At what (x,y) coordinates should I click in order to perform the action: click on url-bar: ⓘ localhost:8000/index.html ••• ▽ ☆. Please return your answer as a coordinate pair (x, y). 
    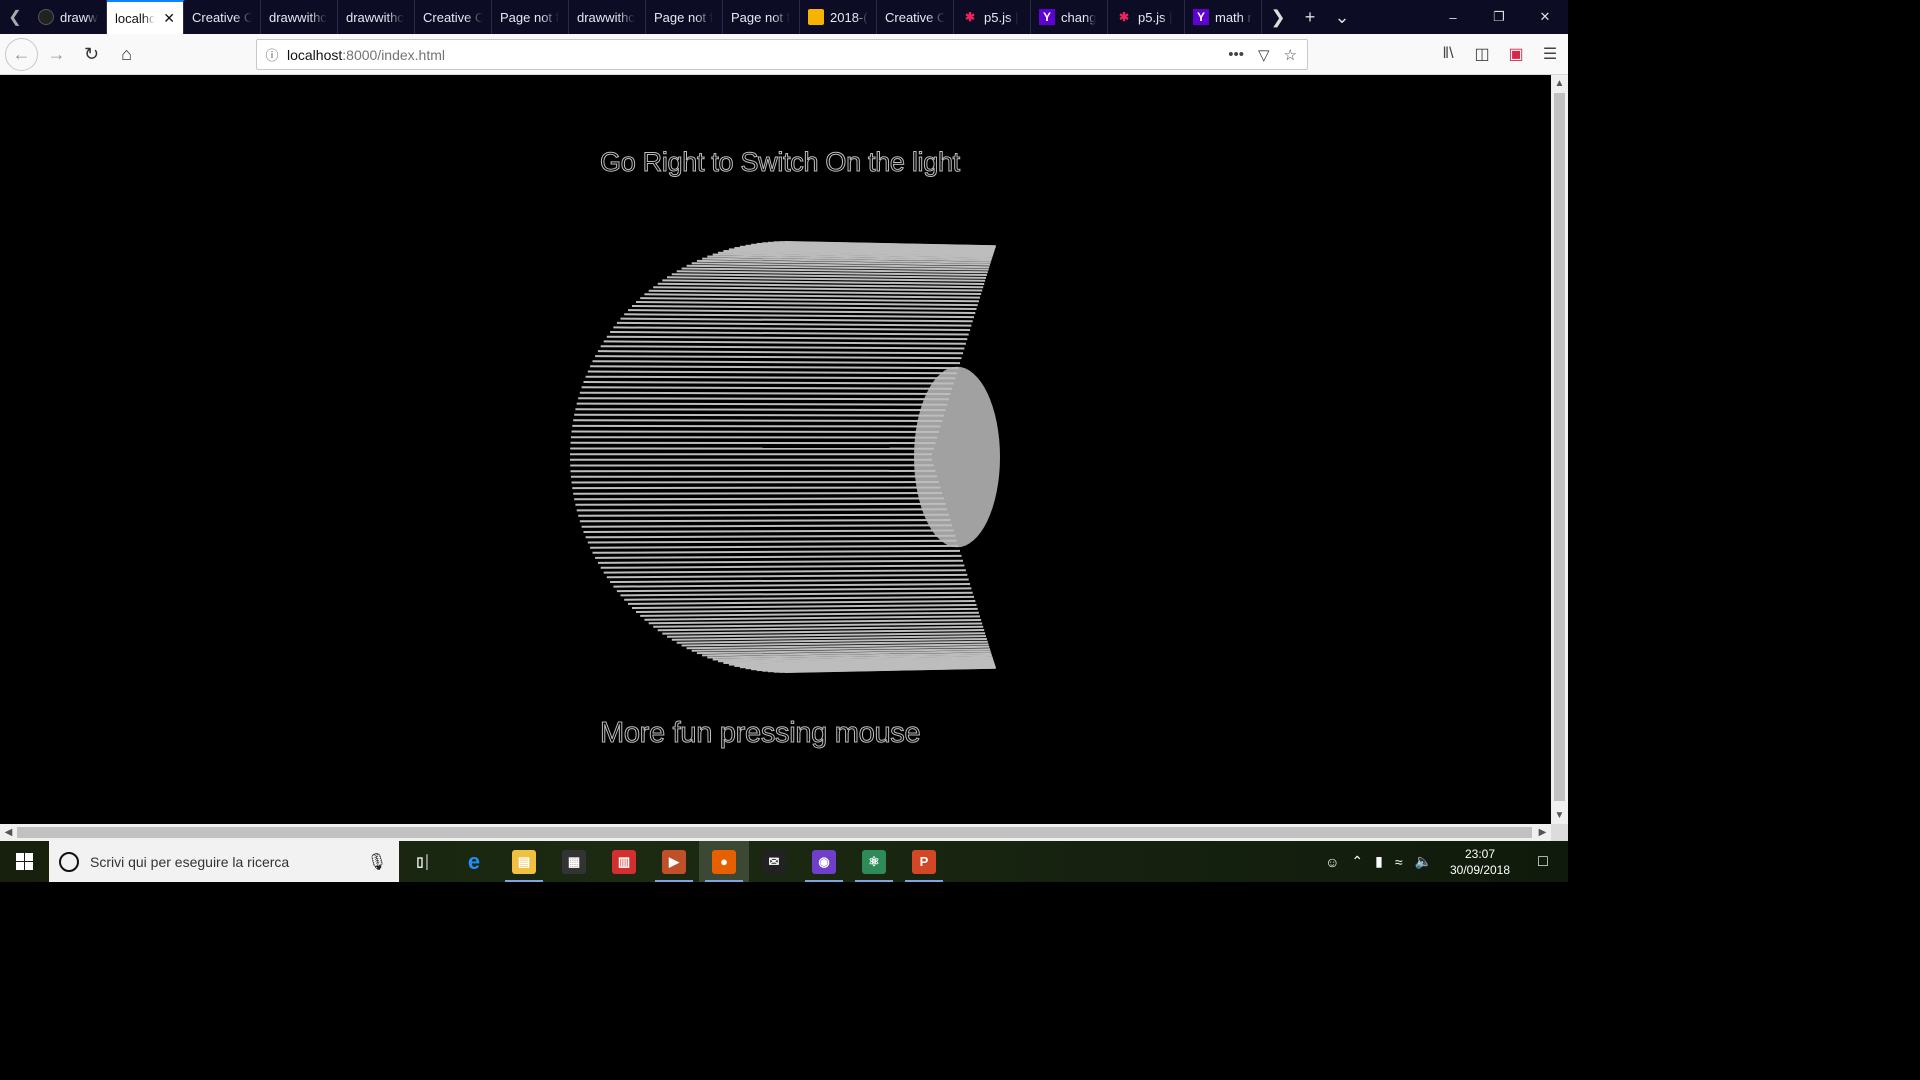
    Looking at the image, I should click on (782, 54).